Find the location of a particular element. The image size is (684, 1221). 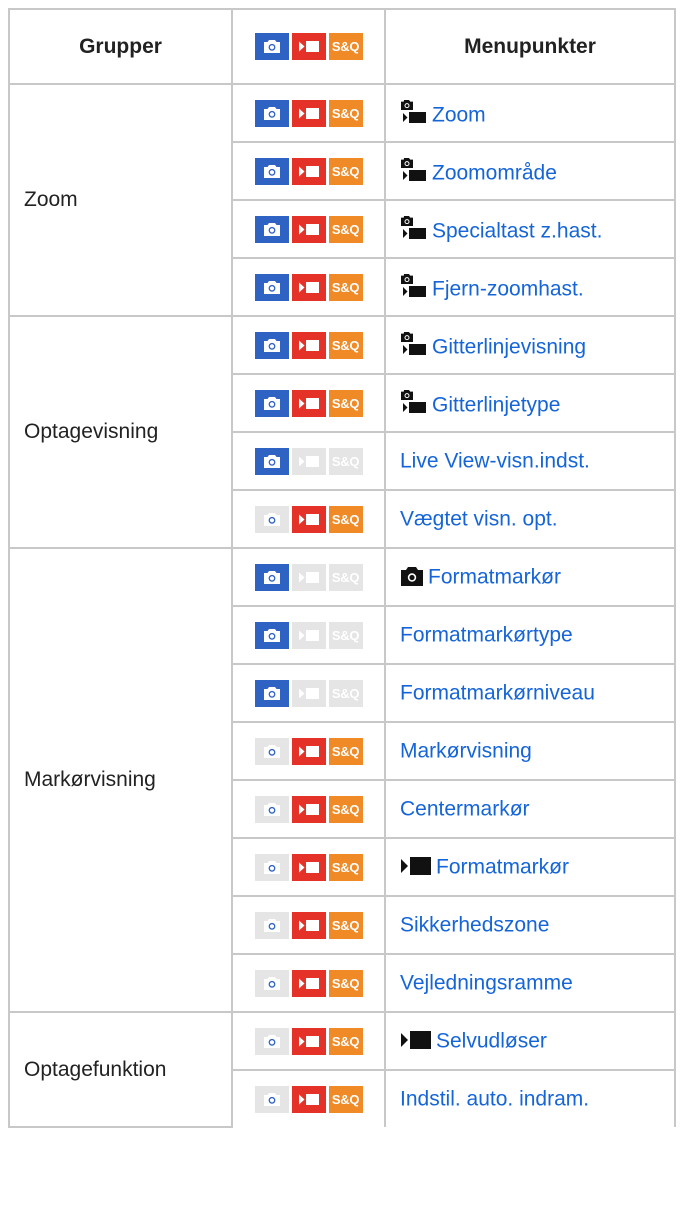

menu-item-link: Selvudløser is located at coordinates (491, 1040).